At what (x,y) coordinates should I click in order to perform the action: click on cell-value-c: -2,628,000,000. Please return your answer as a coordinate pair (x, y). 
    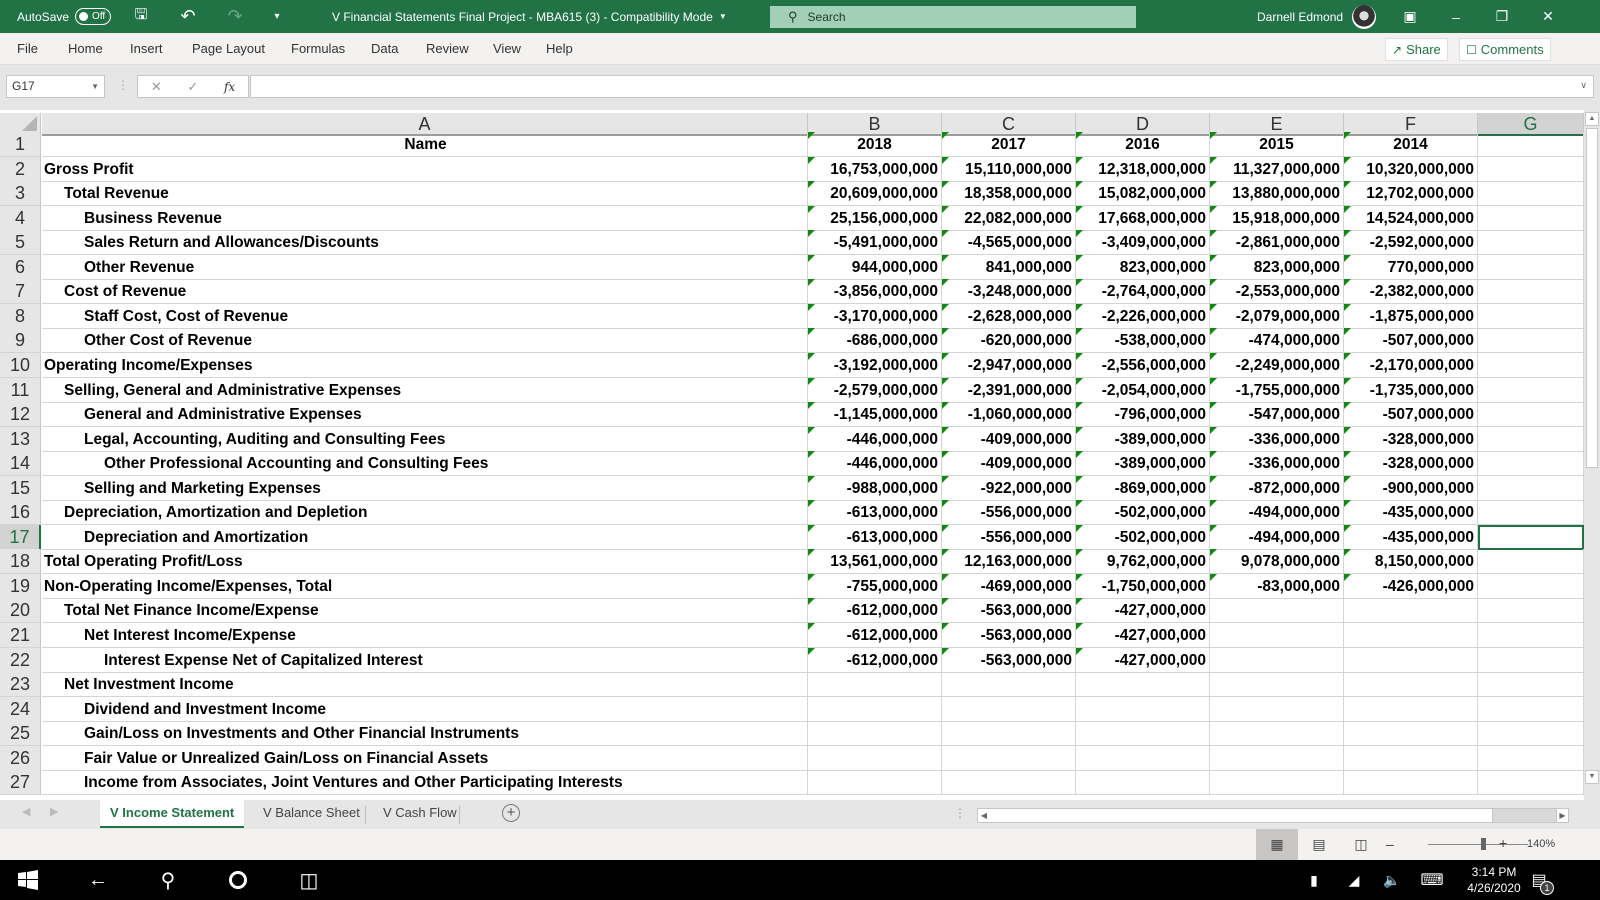
    Looking at the image, I should click on (1009, 316).